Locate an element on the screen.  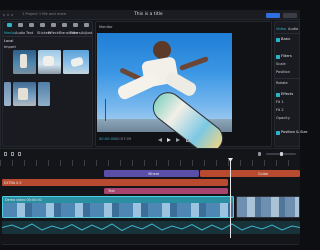
effects-icon is located at coordinates (53, 25).